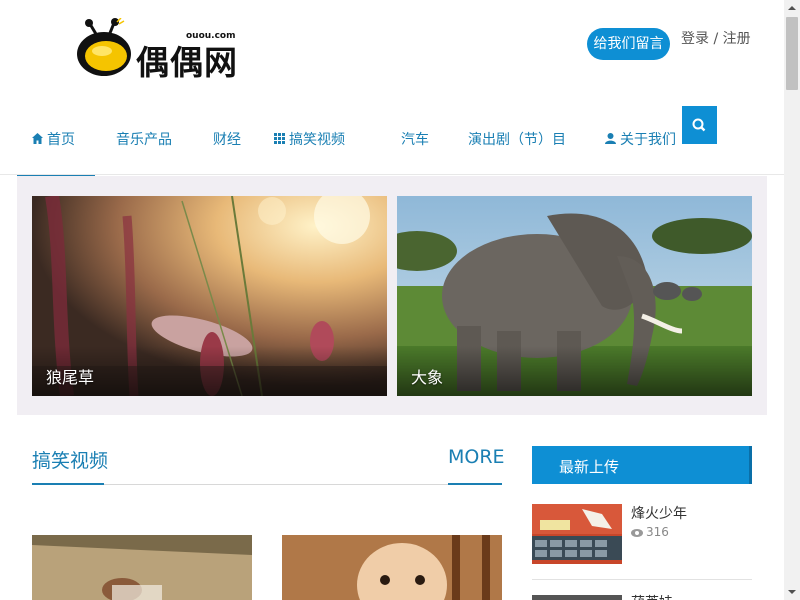 This screenshot has height=600, width=800. What do you see at coordinates (517, 139) in the screenshot?
I see `nav-item-shows: 演出剧（节）目` at bounding box center [517, 139].